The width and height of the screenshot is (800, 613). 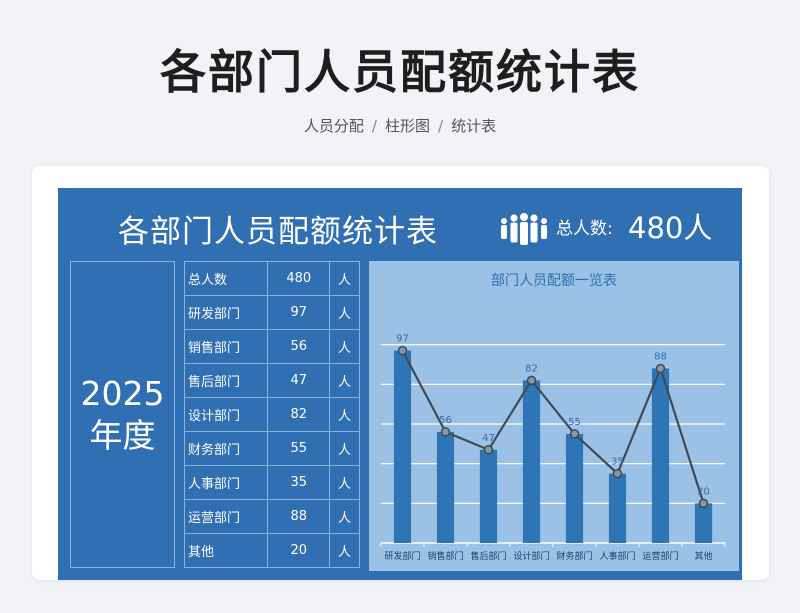 I want to click on data-label: 55, so click(x=574, y=422).